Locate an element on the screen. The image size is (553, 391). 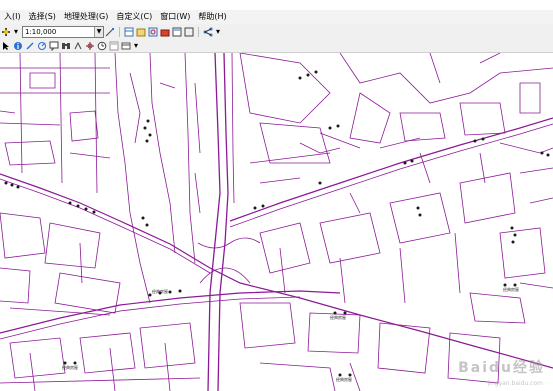
menu-customize: 自定义(C) is located at coordinates (134, 17).